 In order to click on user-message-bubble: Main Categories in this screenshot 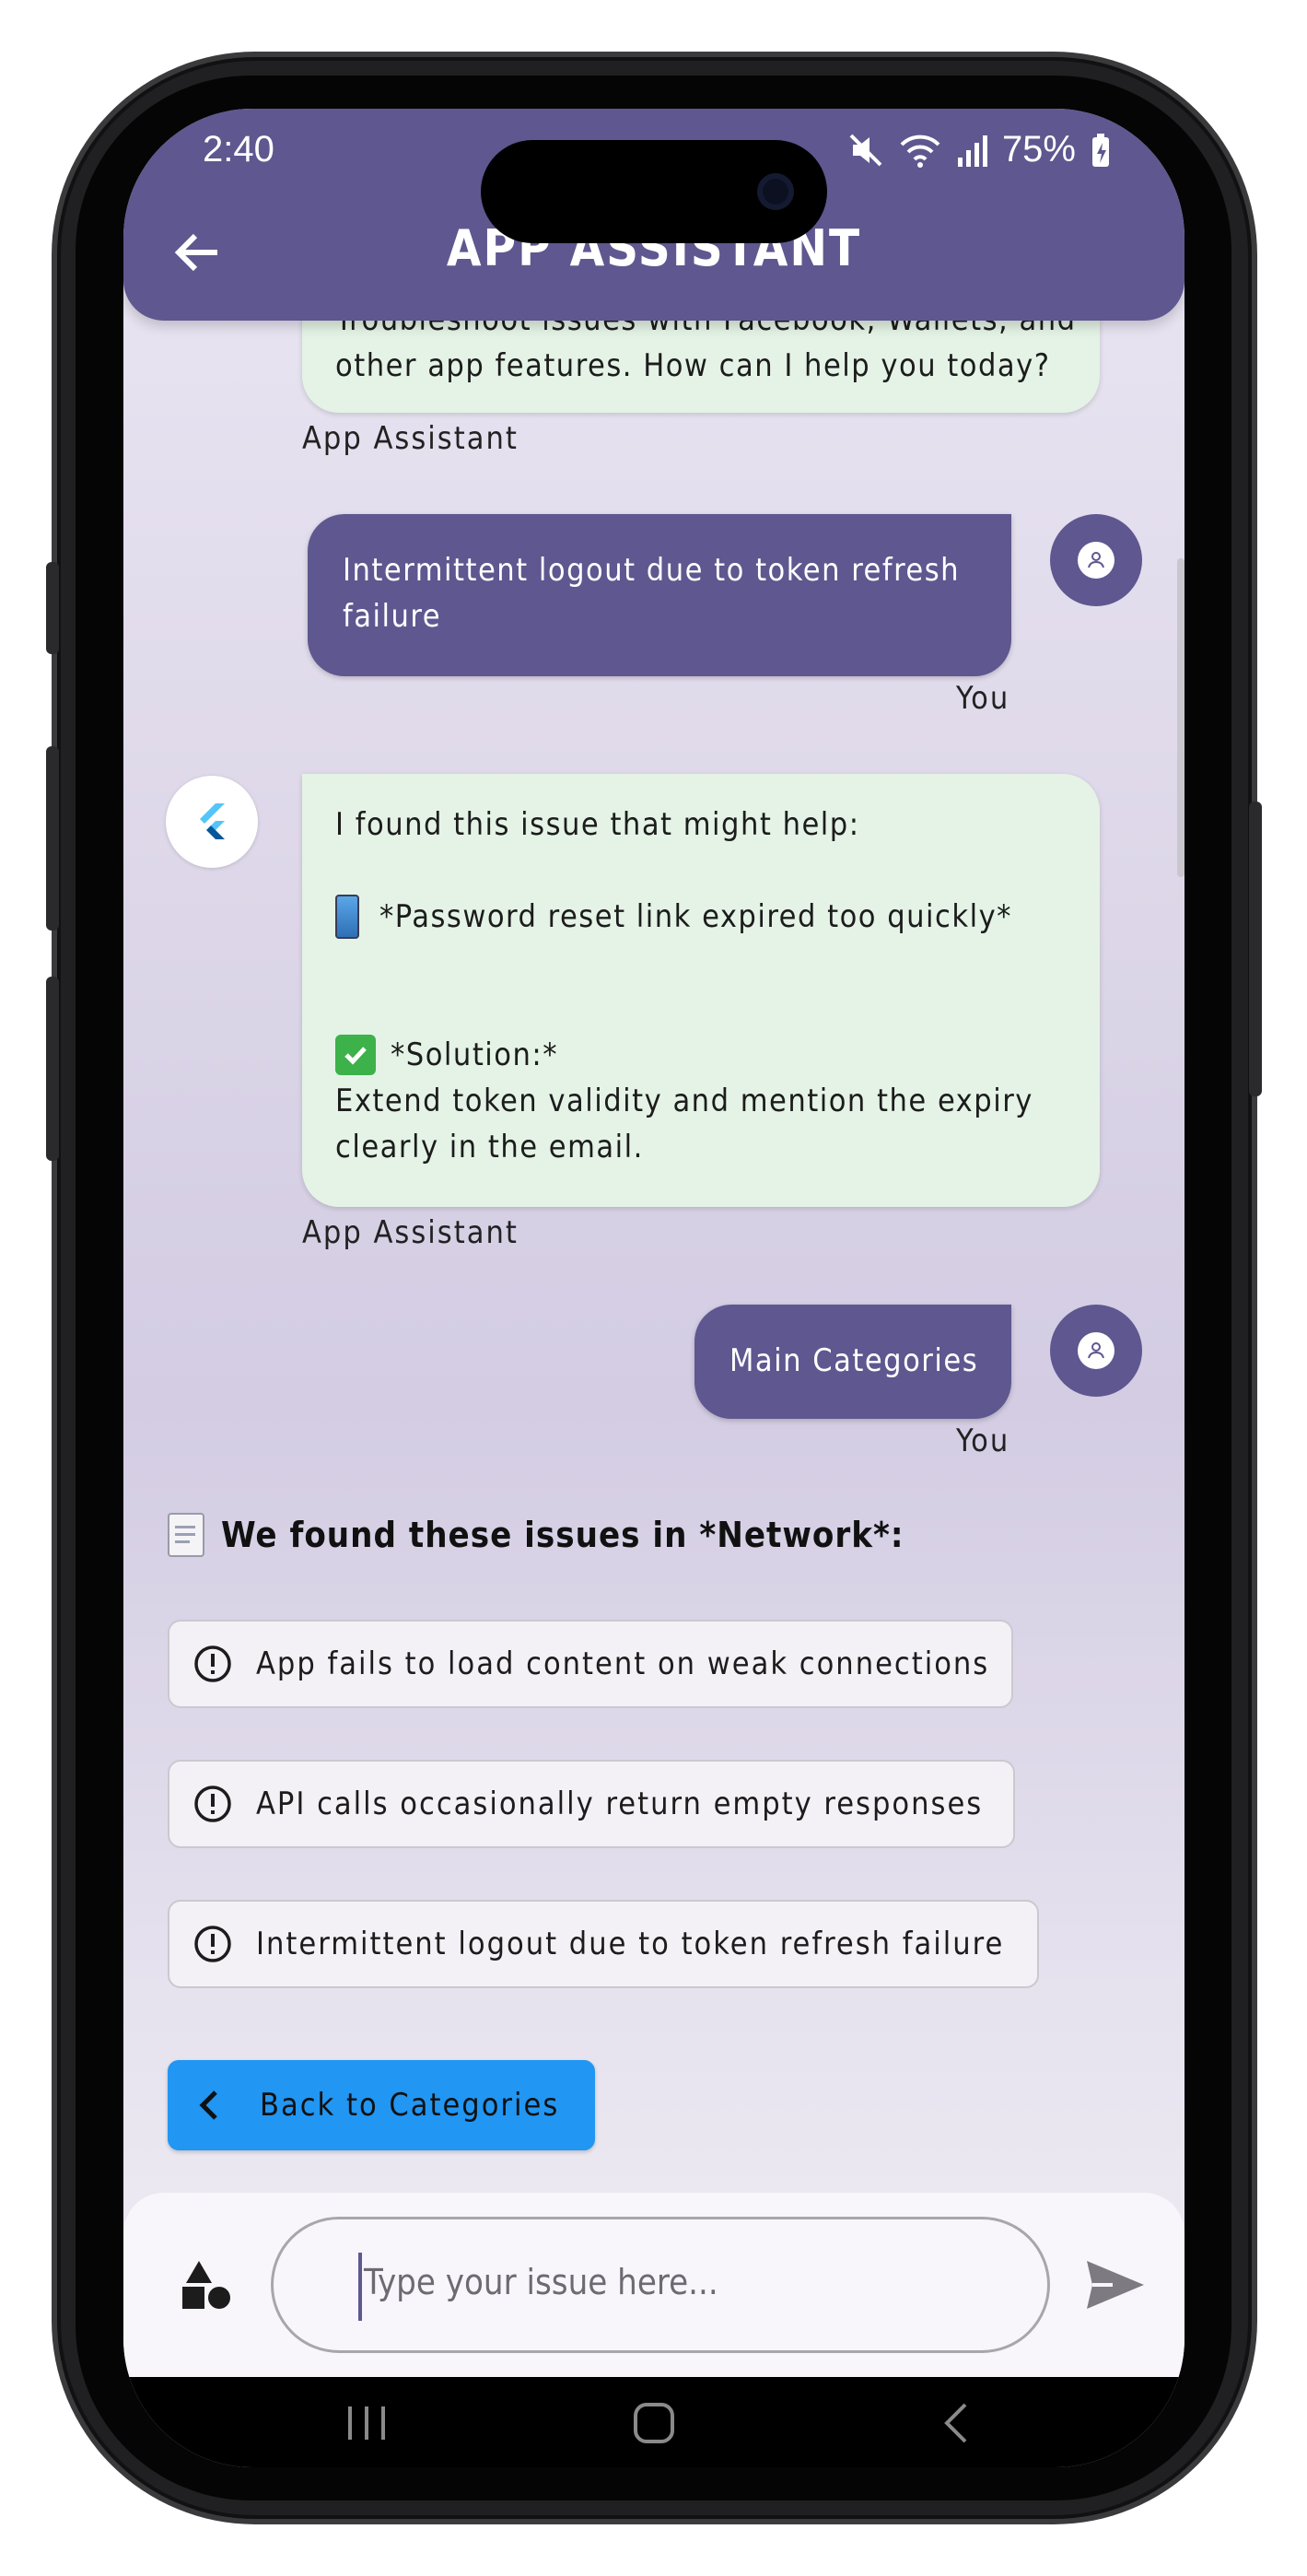, I will do `click(853, 1362)`.